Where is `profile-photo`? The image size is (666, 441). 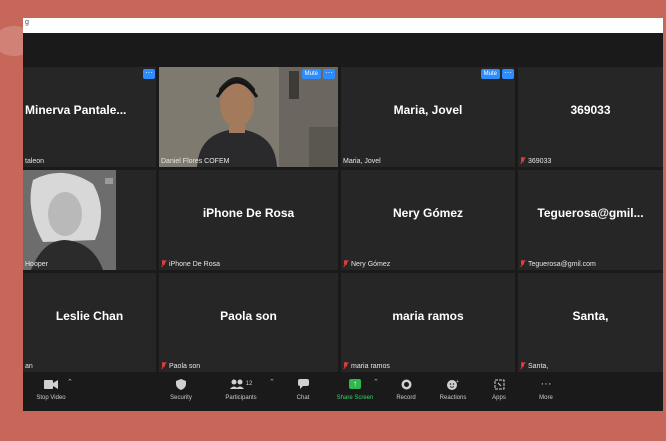 profile-photo is located at coordinates (69, 220).